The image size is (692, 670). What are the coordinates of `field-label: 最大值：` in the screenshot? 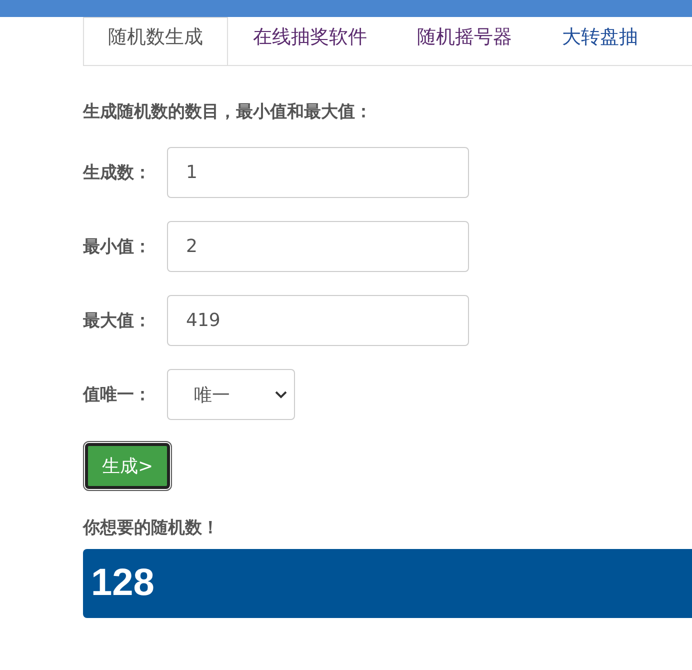 It's located at (117, 321).